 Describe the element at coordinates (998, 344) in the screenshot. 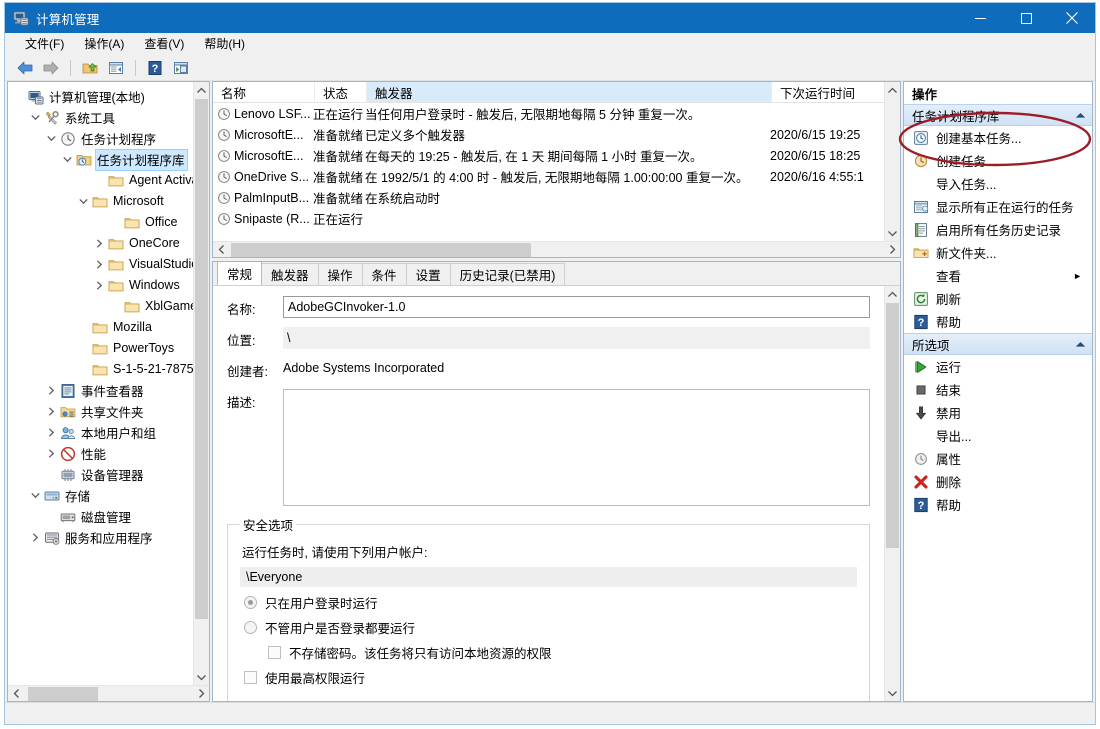

I see `actions-section-header: 所选项` at that location.